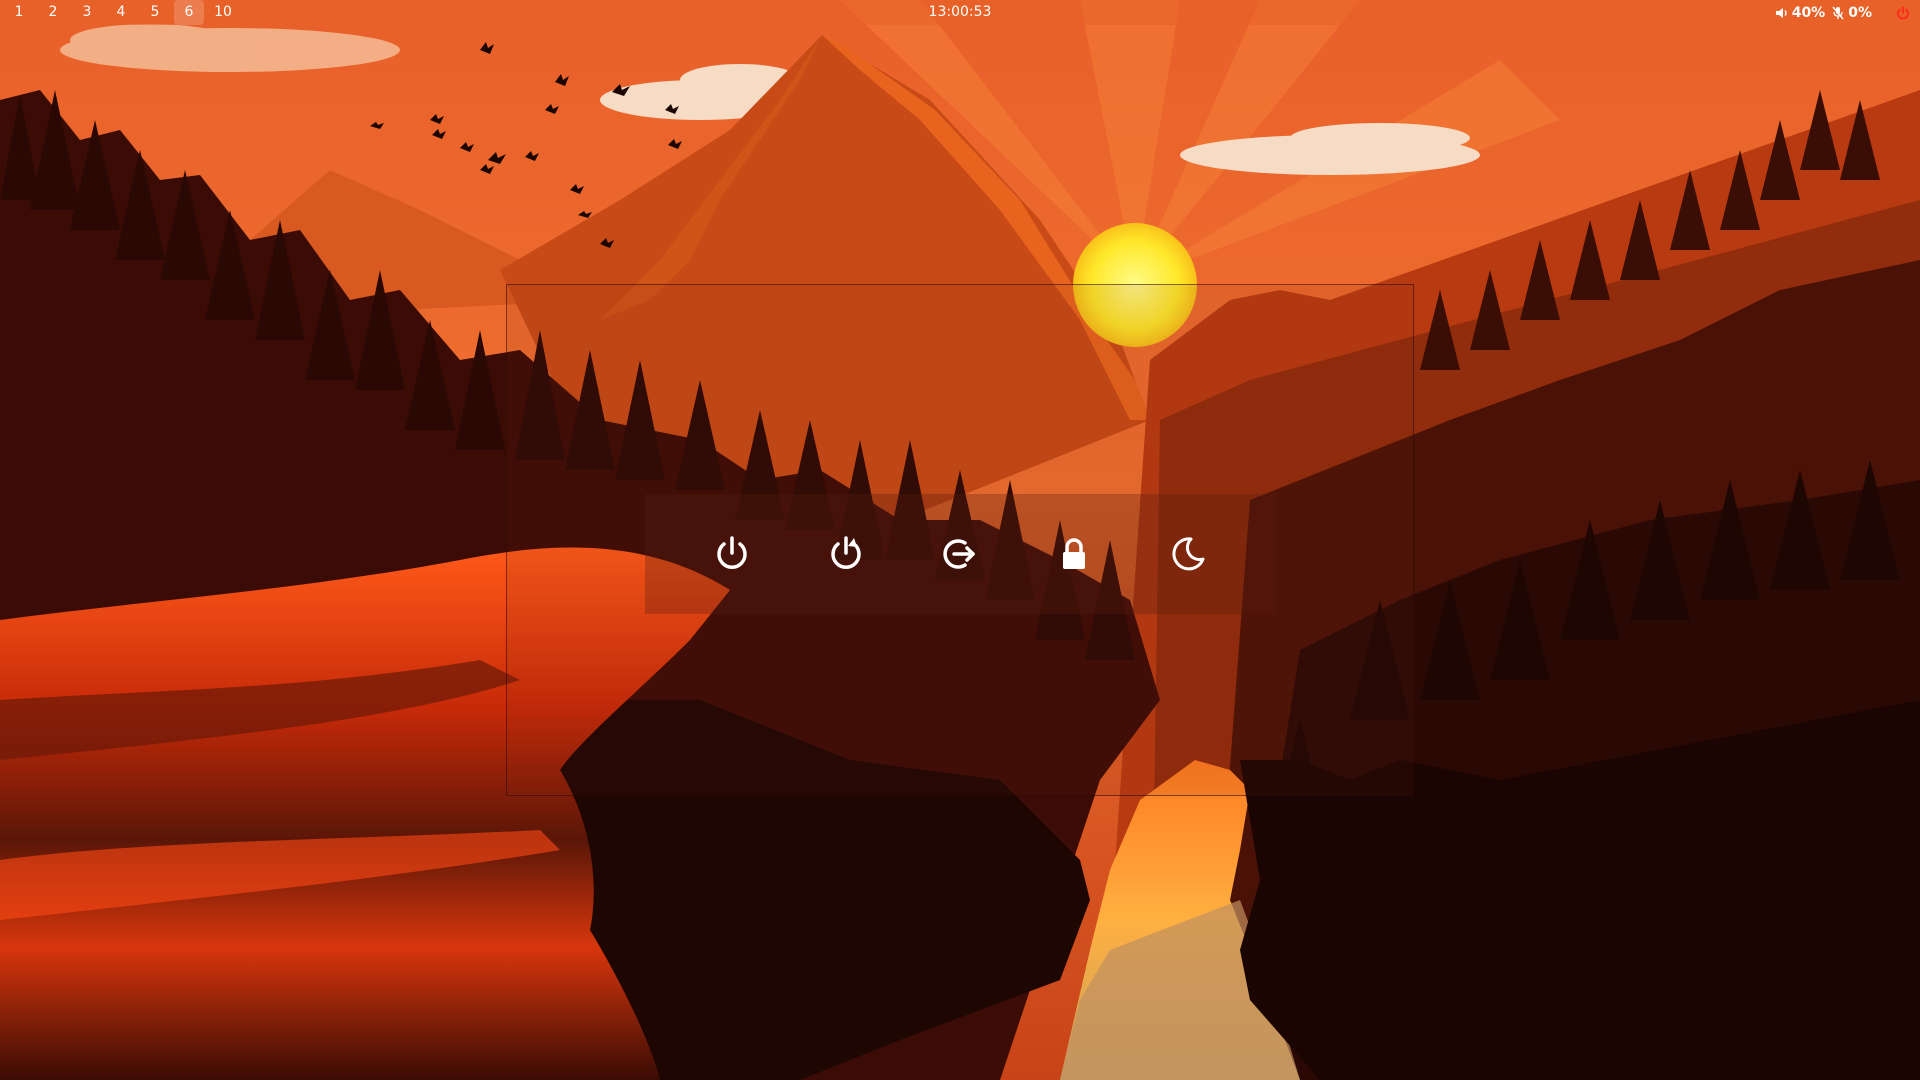  Describe the element at coordinates (53, 12) in the screenshot. I see `workspace-2: 2` at that location.